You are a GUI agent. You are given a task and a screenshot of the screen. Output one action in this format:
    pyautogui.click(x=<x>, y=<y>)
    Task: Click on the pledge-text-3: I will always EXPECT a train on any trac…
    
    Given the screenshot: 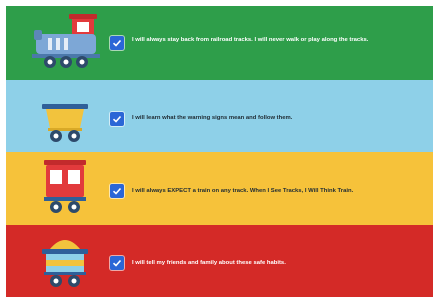 What is the action you would take?
    pyautogui.click(x=243, y=191)
    